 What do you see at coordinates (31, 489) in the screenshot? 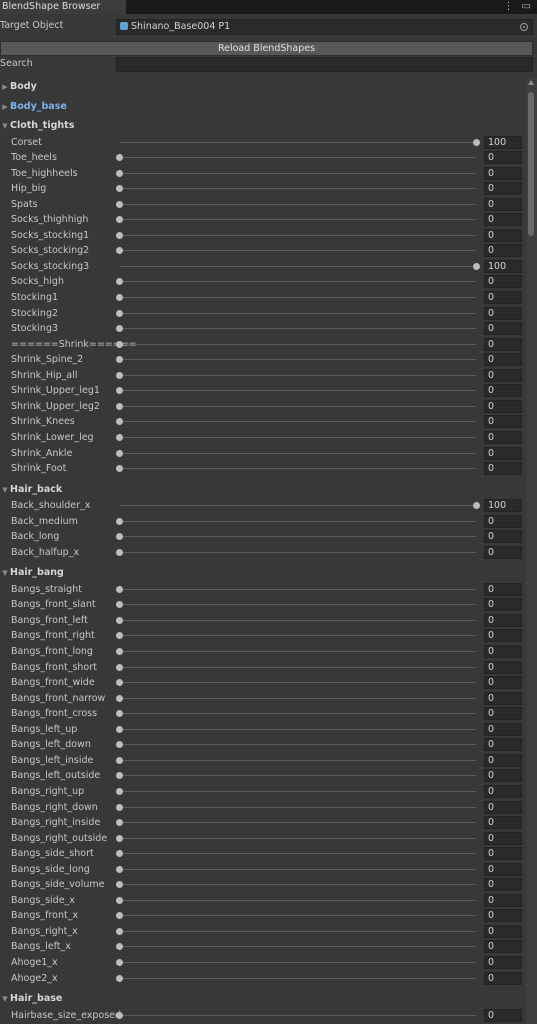
I see `group-header: ▼ Hair_back` at bounding box center [31, 489].